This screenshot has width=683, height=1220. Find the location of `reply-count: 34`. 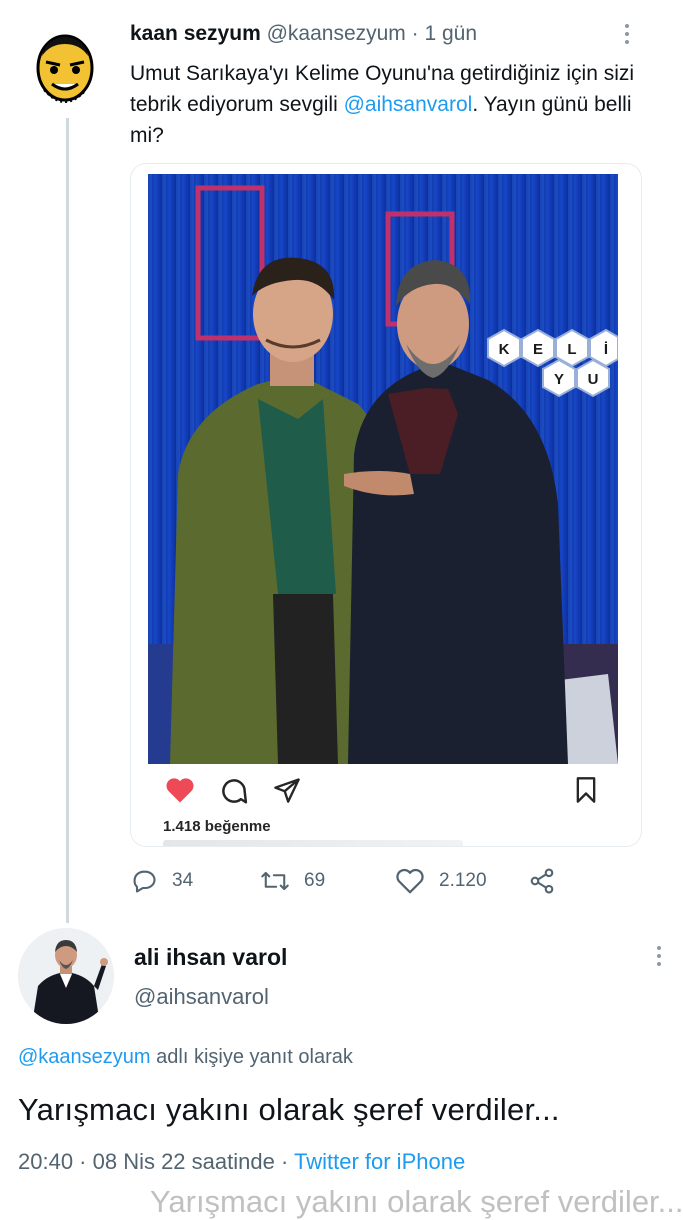

reply-count: 34 is located at coordinates (183, 880).